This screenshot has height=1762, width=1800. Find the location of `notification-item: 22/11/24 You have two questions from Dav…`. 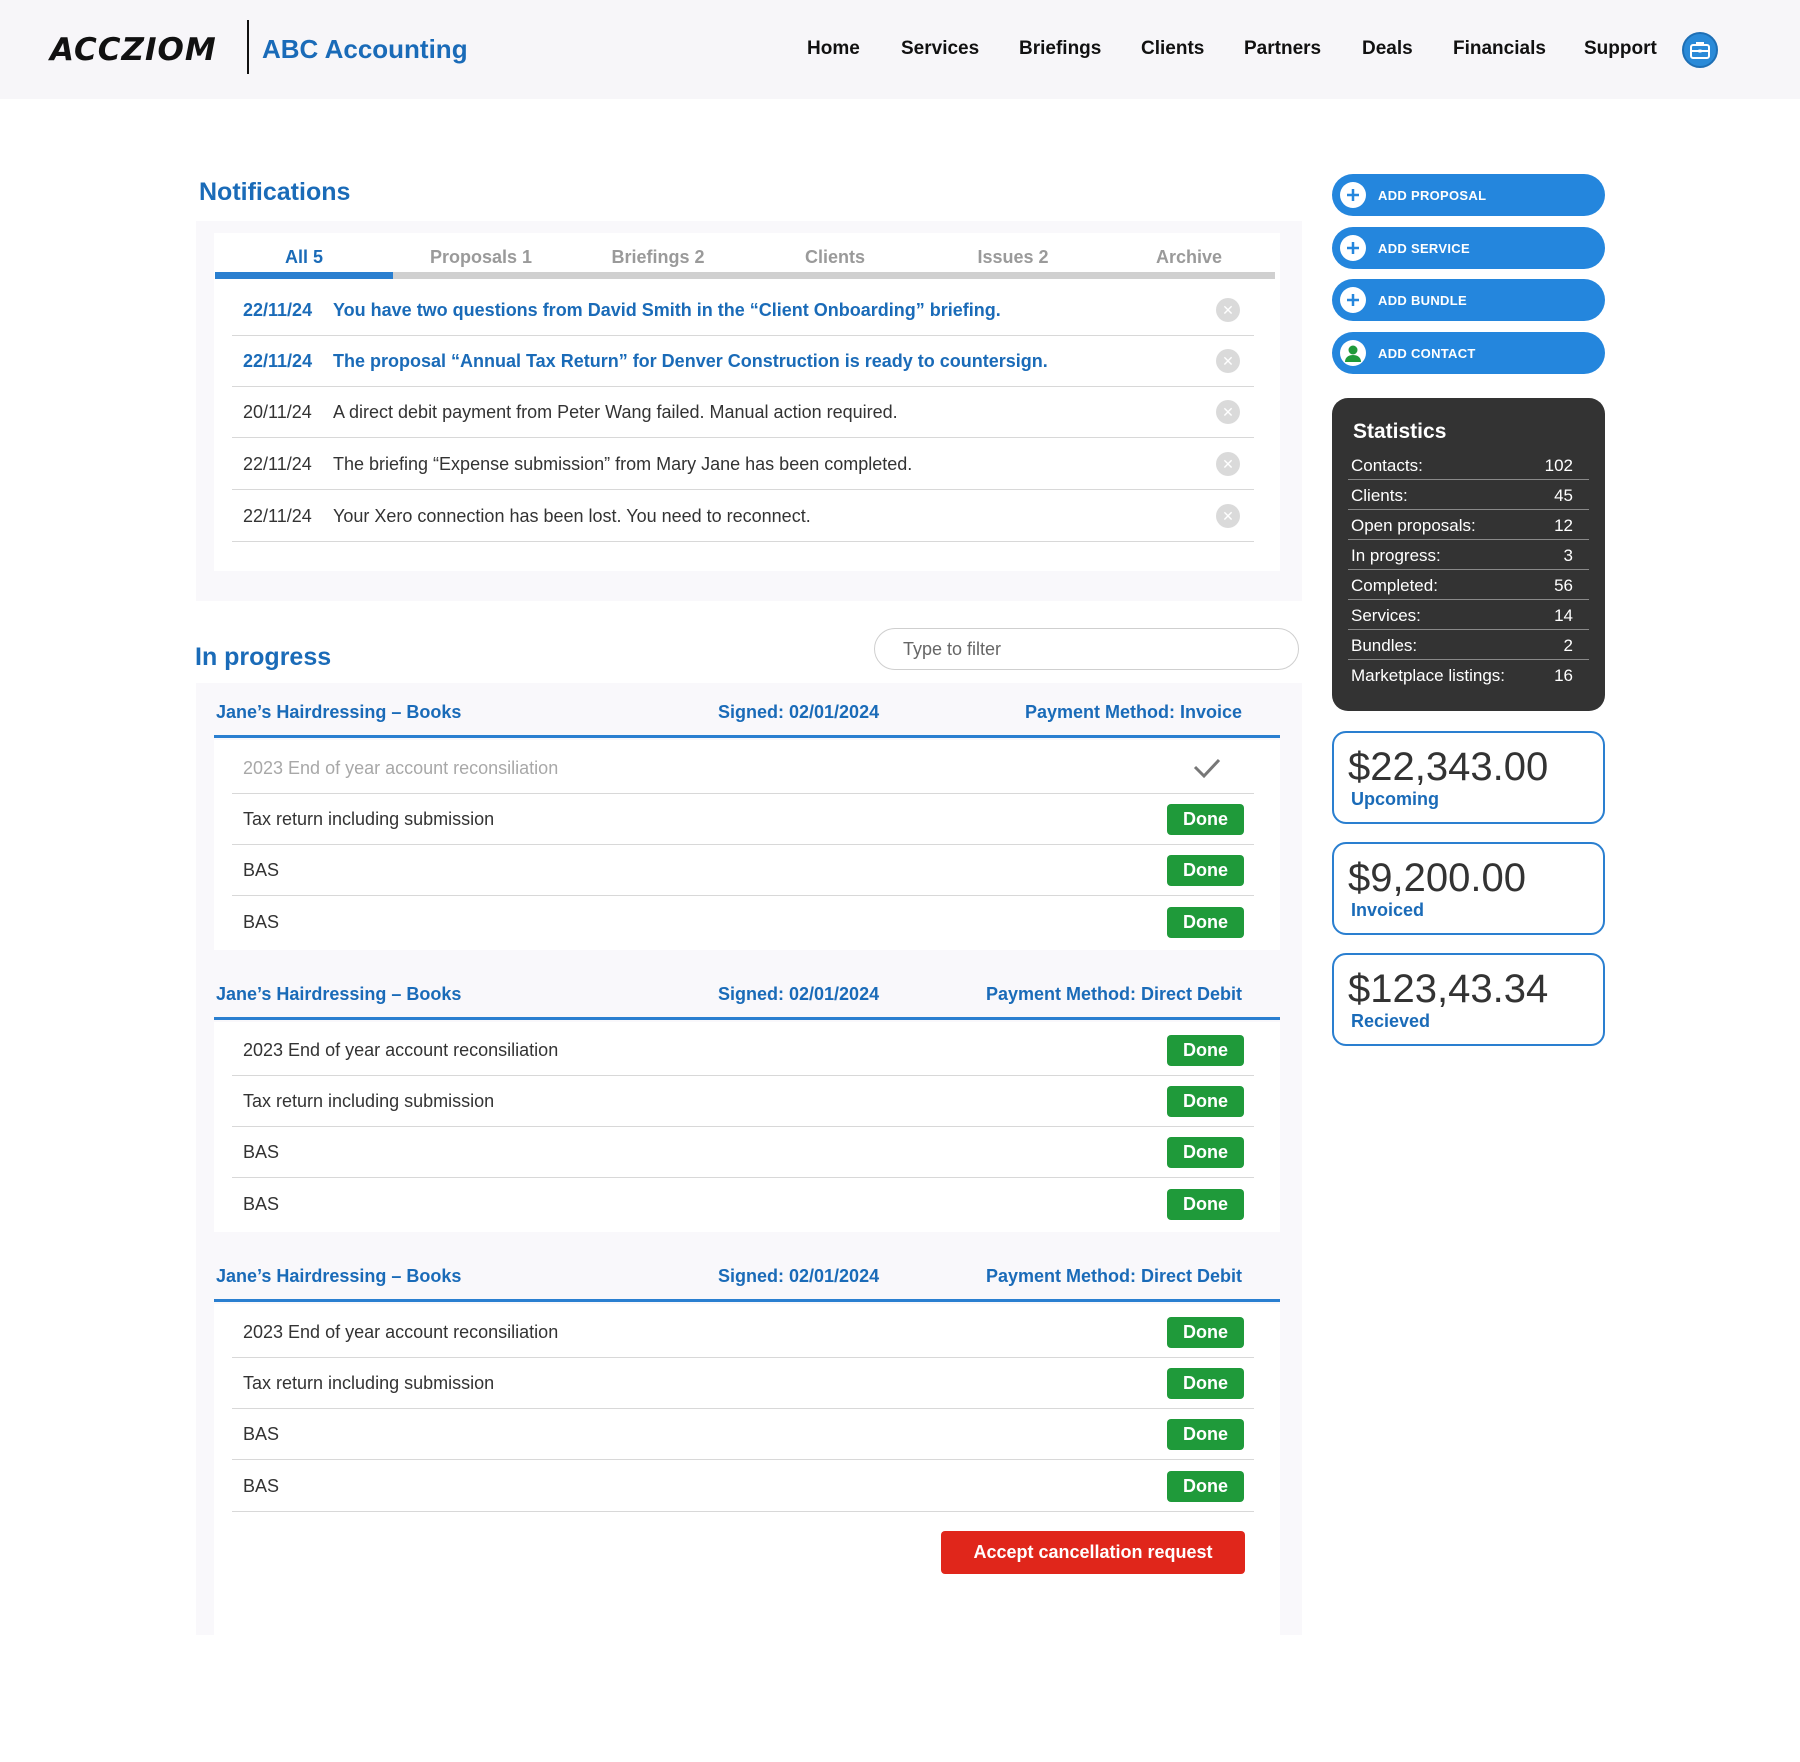

notification-item: 22/11/24 You have two questions from Dav… is located at coordinates (743, 310).